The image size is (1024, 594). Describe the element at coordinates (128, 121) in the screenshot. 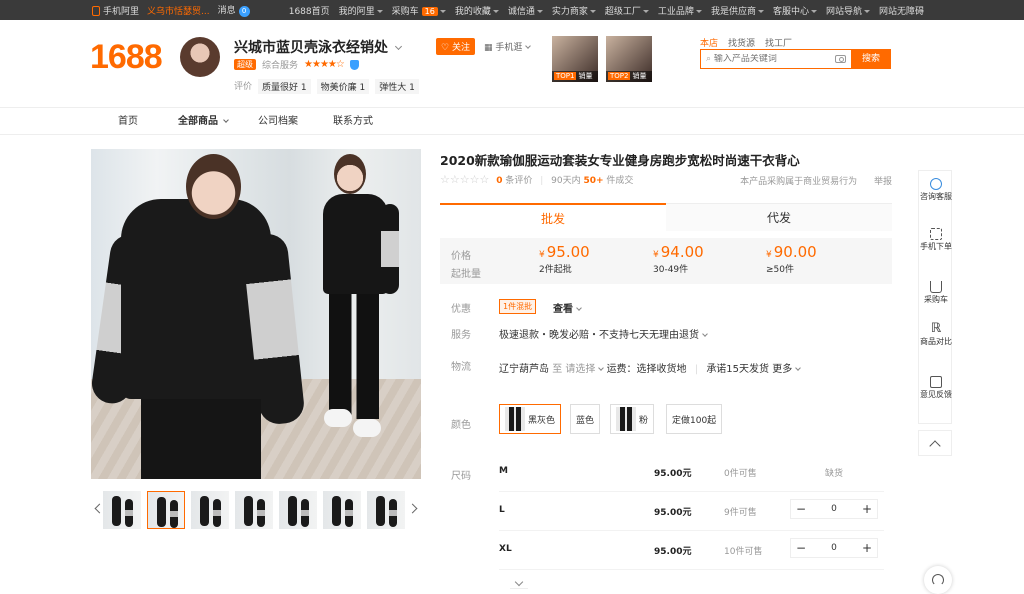

I see `nav-home: 首页` at that location.